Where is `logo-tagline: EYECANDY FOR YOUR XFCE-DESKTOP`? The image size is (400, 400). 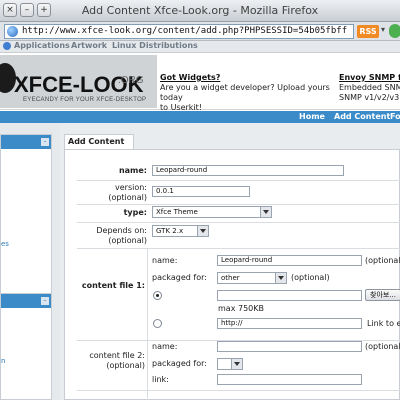
logo-tagline: EYECANDY FOR YOUR XFCE-DESKTOP is located at coordinates (85, 100).